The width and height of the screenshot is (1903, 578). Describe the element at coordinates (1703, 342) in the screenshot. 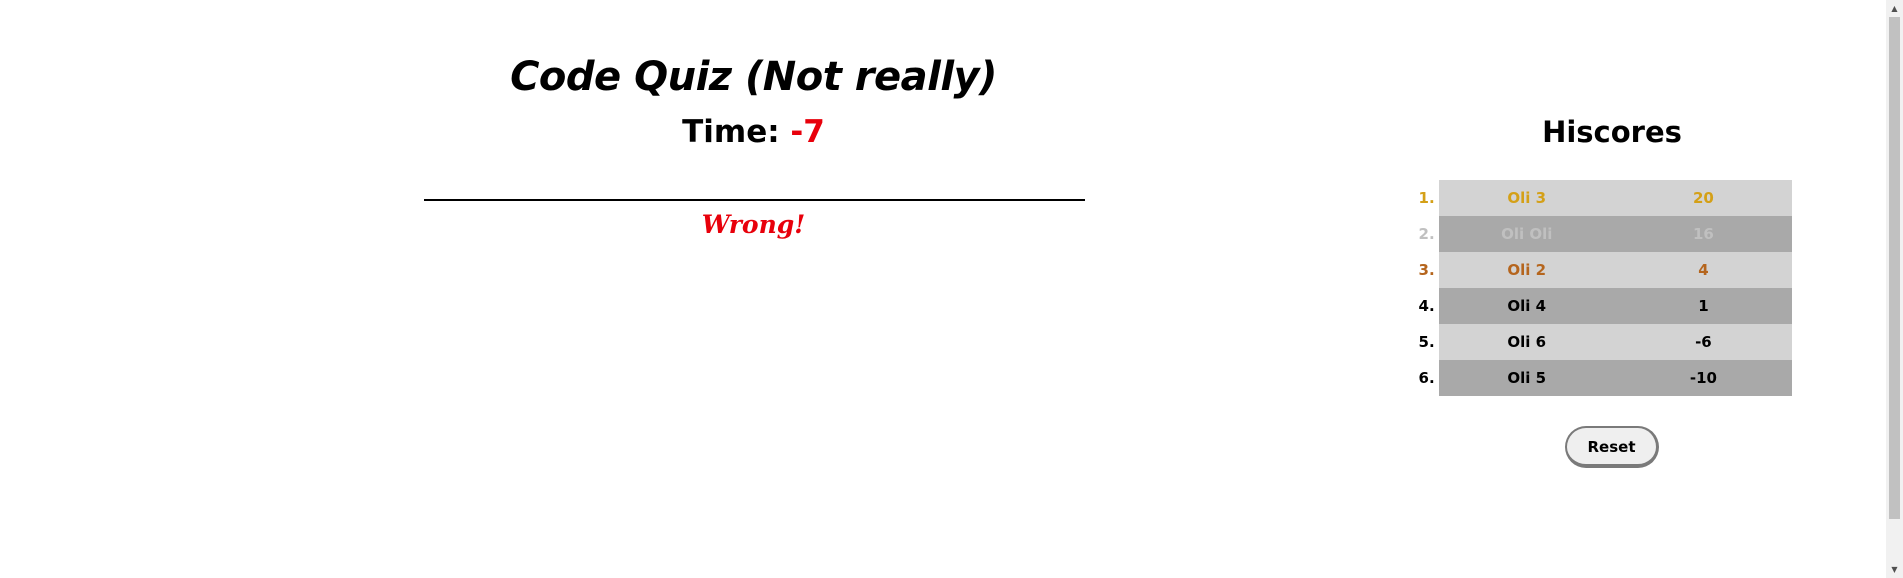

I see `hiscore-score: -6` at that location.